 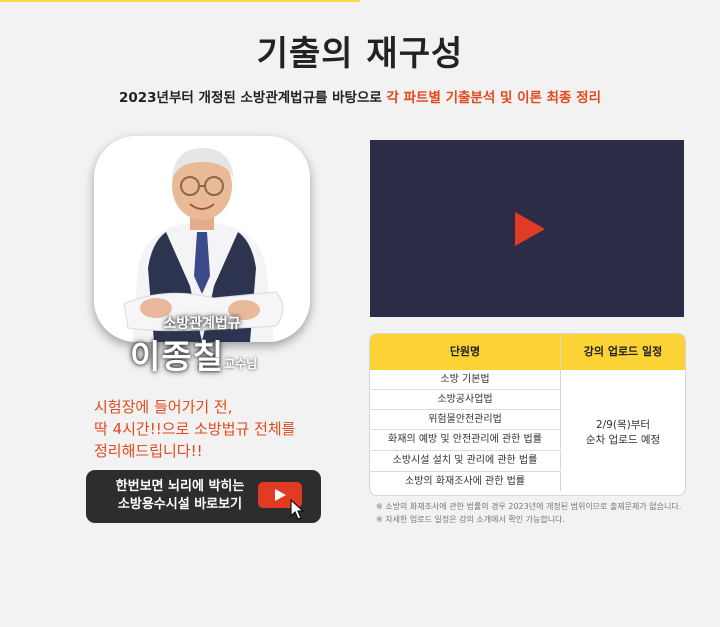 I want to click on preview-button-label: 한번보면 뇌리에 박히는 소방용수시설 바로보기, so click(x=180, y=496).